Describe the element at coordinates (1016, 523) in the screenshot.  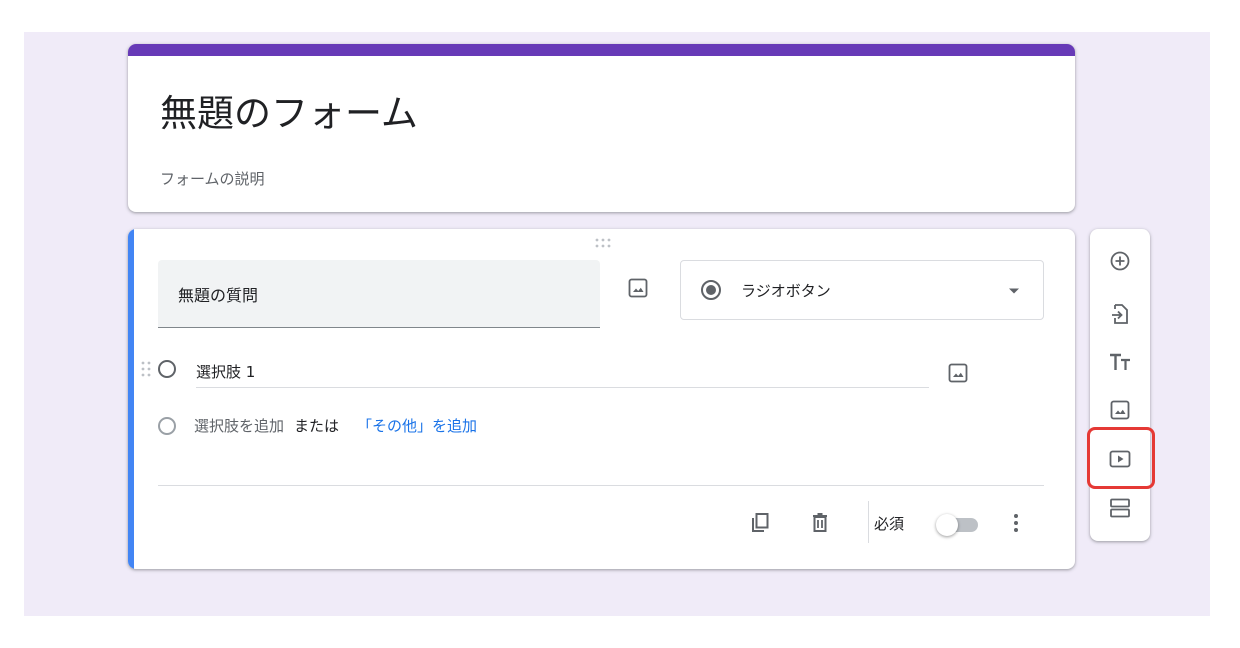
I see `more-options-icon` at that location.